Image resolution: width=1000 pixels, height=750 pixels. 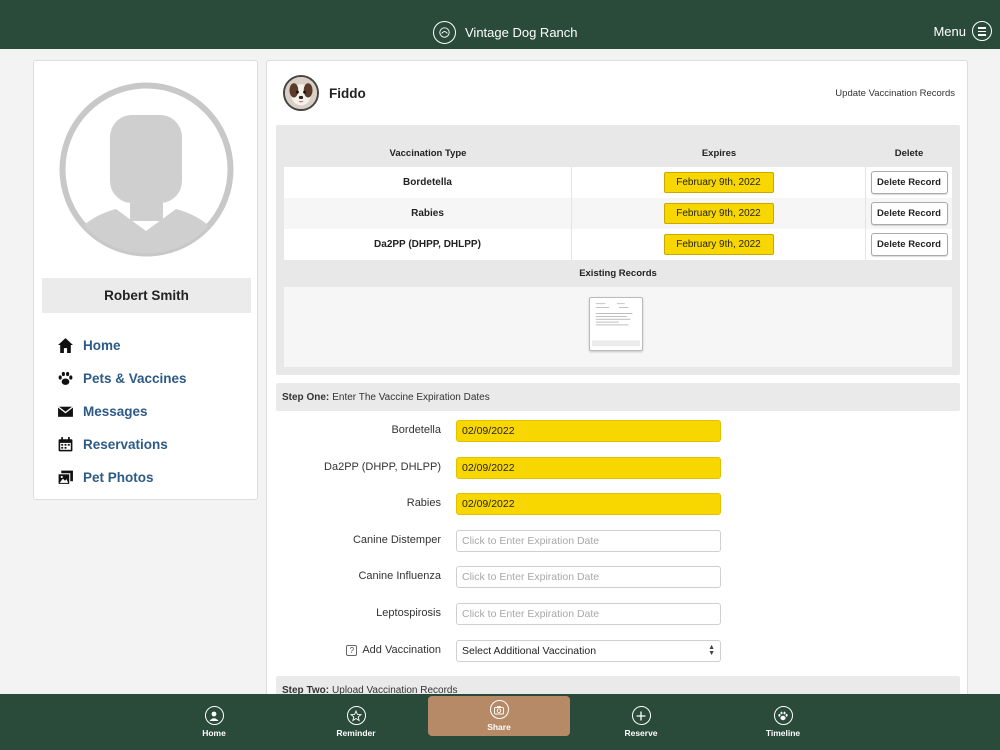 I want to click on sidebar-item-label: Pet Photos, so click(x=118, y=477).